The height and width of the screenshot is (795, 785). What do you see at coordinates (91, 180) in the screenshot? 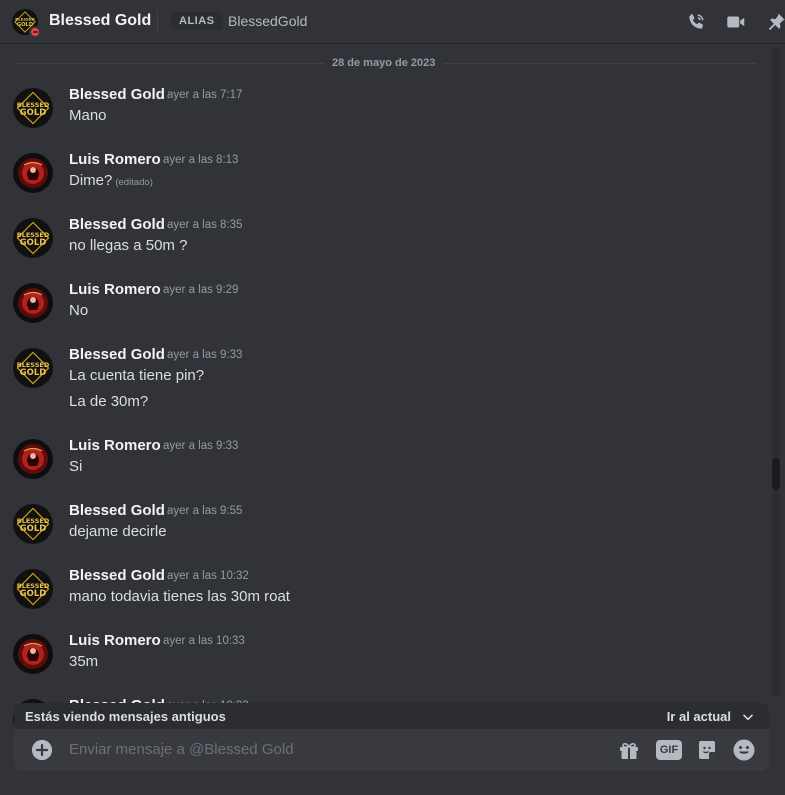
I see `message-content: Dime?` at bounding box center [91, 180].